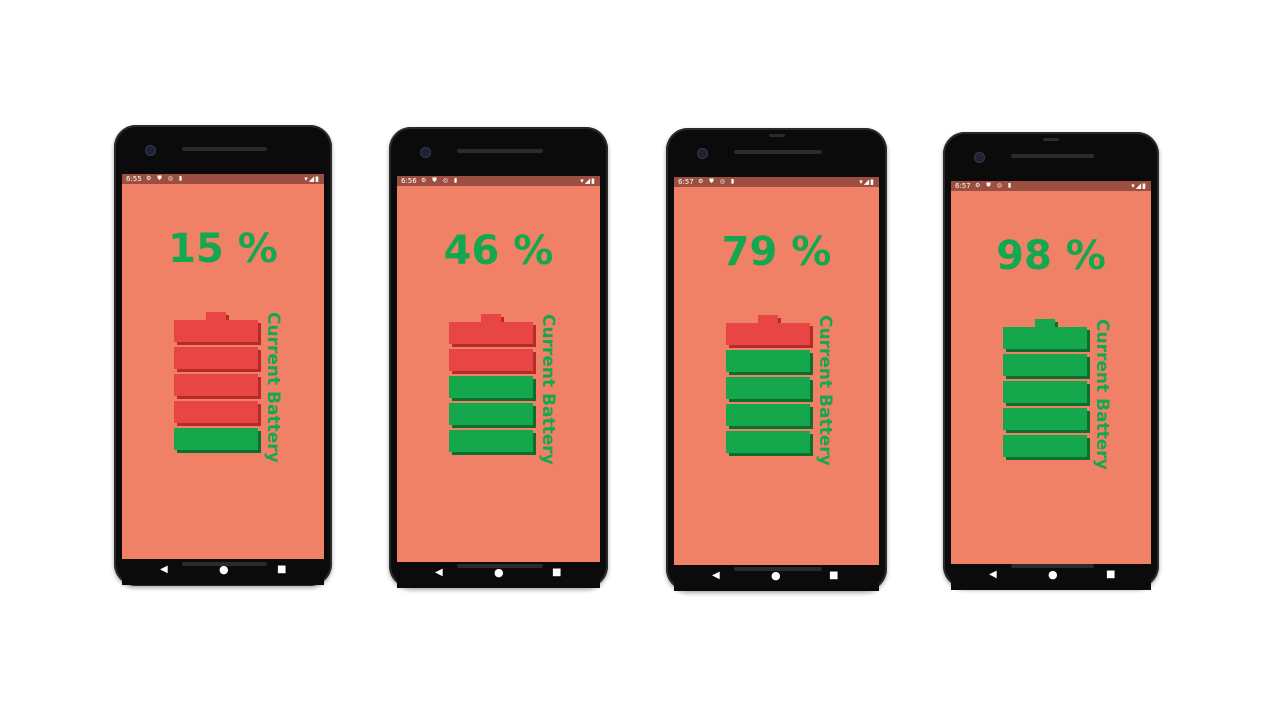  I want to click on battery-percentage: 46 %, so click(498, 251).